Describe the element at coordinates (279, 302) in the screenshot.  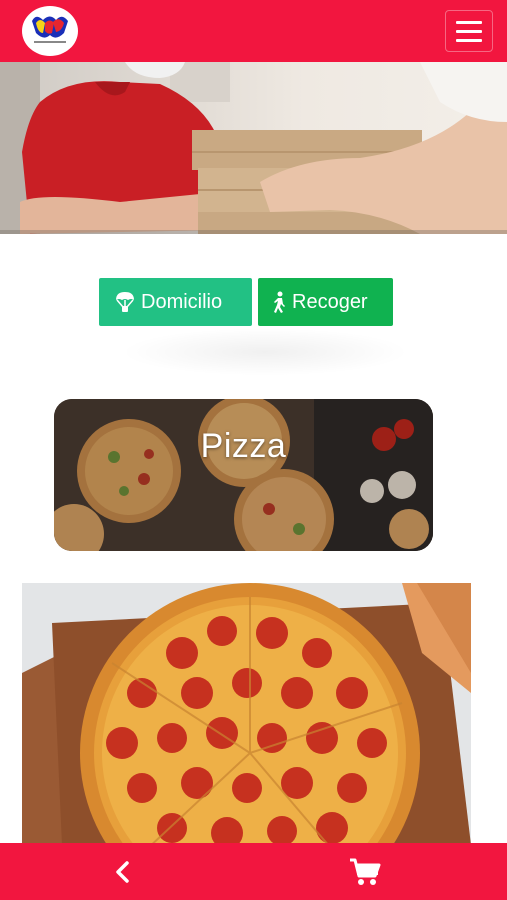
I see `walking-person-icon` at that location.